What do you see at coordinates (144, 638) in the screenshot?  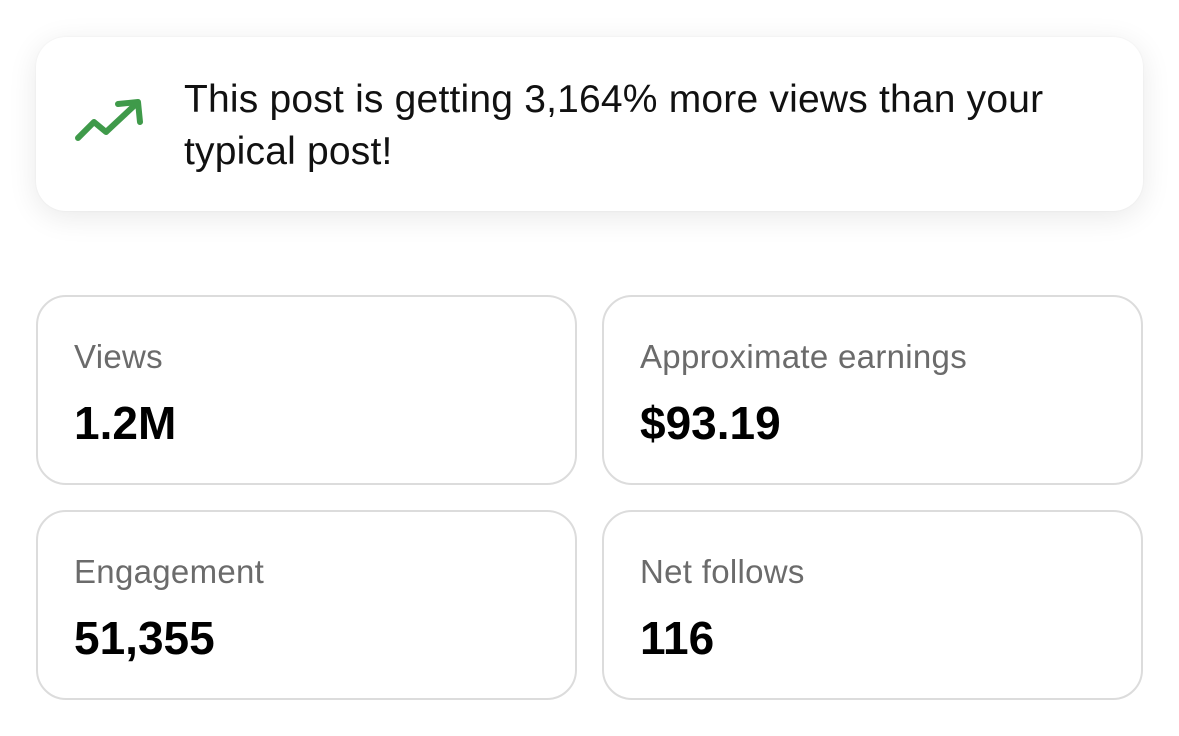 I see `stat-value: 51,355` at bounding box center [144, 638].